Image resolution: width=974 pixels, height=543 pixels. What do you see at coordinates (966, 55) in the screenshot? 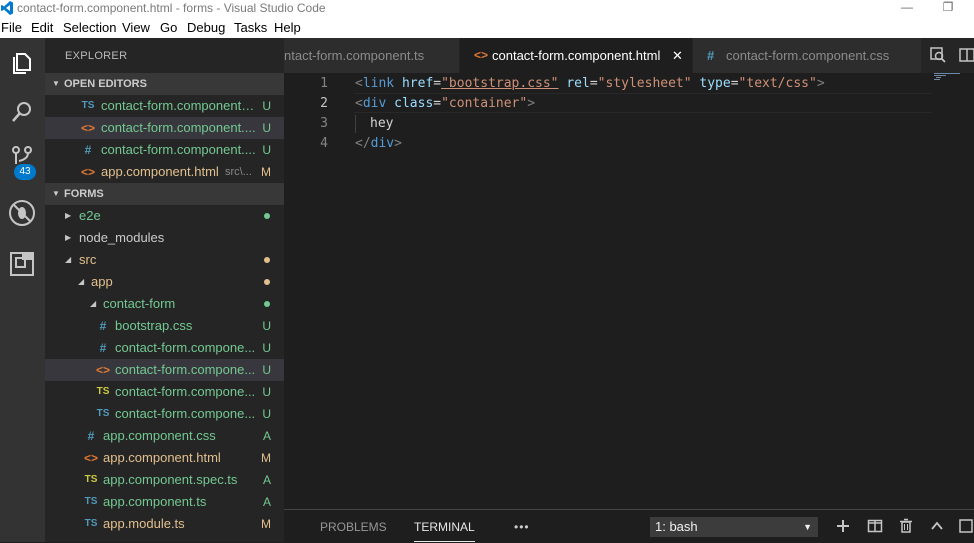
I see `split-editor-icon` at bounding box center [966, 55].